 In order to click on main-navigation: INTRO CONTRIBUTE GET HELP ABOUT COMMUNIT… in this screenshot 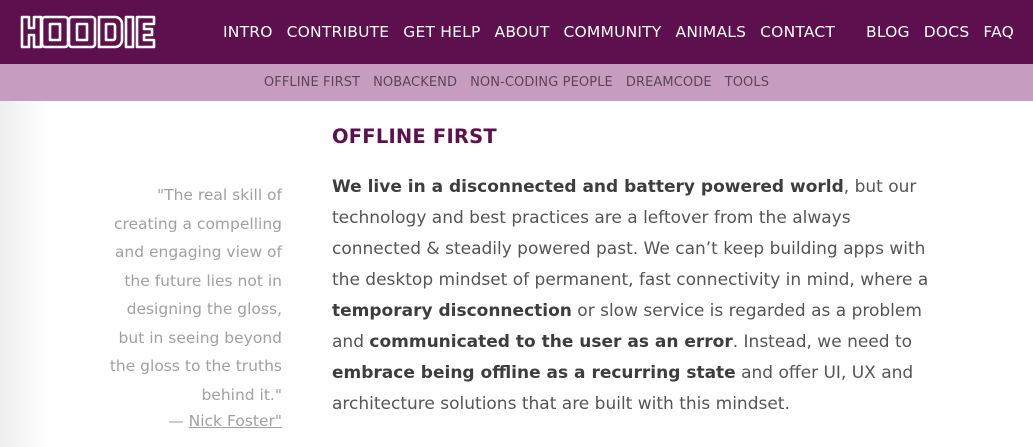, I will do `click(529, 32)`.